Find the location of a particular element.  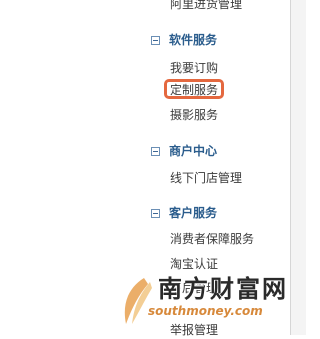

section-title: 软件服务 is located at coordinates (193, 40).